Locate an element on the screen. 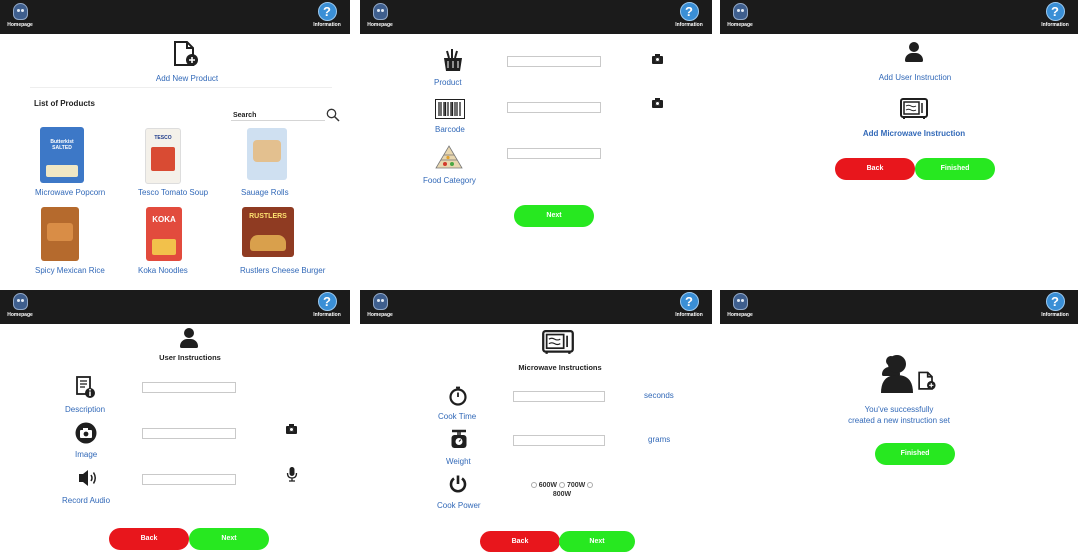 The image size is (1078, 552). product-image-popcorn: Butterkist SALTED is located at coordinates (62, 155).